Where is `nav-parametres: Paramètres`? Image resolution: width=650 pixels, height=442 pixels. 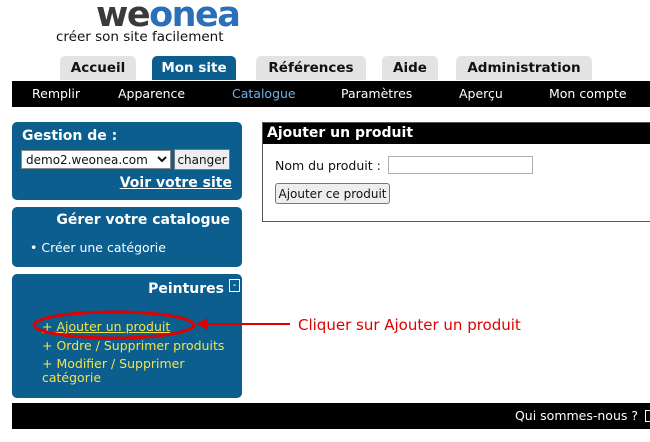 nav-parametres: Paramètres is located at coordinates (376, 94).